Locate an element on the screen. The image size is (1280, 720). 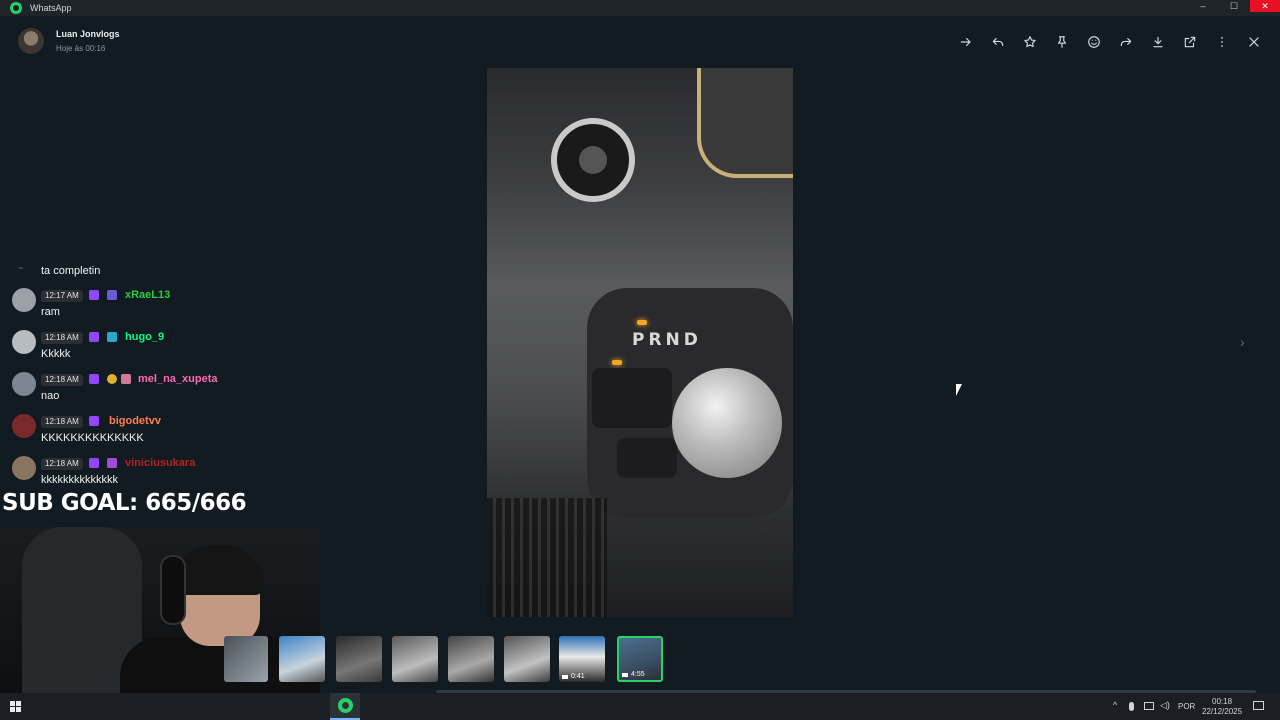
sub-goal-overlay: SUB GOAL: 665/666 is located at coordinates (124, 503).